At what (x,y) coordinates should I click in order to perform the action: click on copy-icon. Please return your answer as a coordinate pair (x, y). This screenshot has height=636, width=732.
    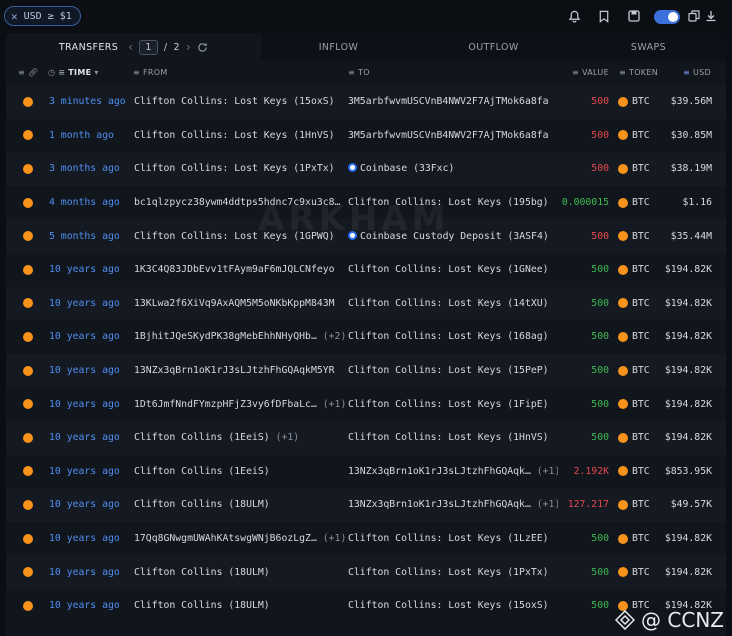
    Looking at the image, I should click on (694, 16).